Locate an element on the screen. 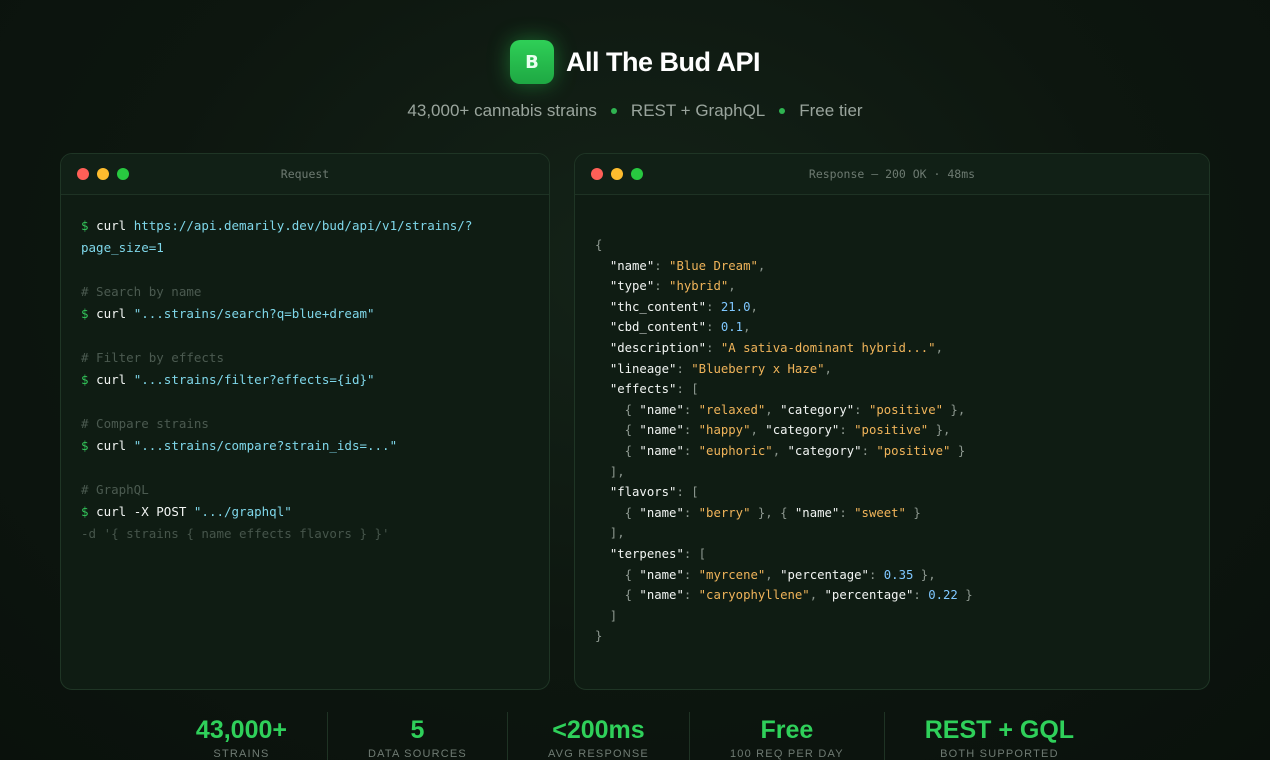  code-token-str: "hybrid" is located at coordinates (699, 286).